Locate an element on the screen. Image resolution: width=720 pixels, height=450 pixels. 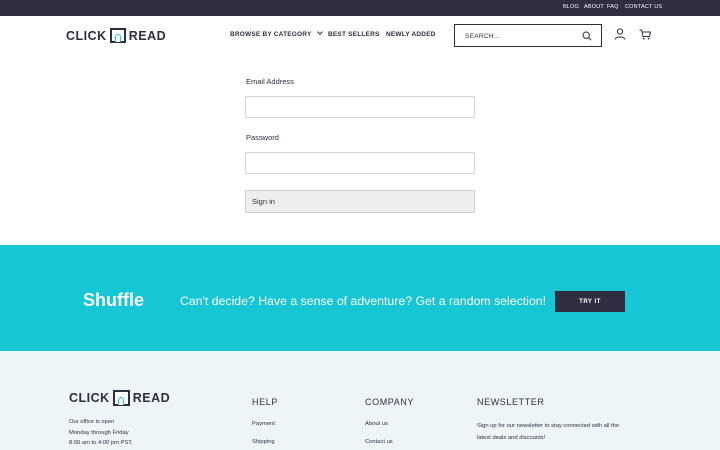
footer-heading-help: Help is located at coordinates (265, 402).